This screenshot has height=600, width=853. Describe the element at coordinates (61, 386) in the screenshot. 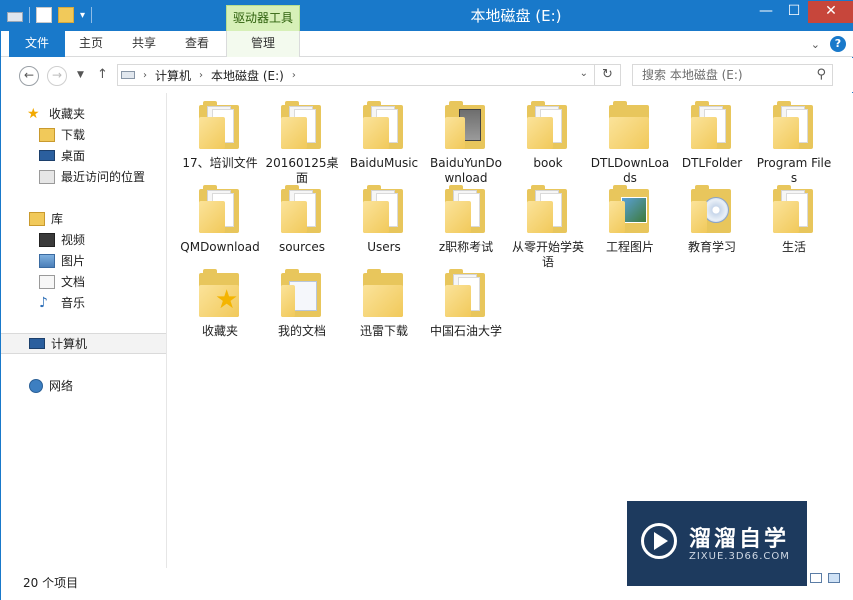

I see `nav-network-label: 网络` at that location.